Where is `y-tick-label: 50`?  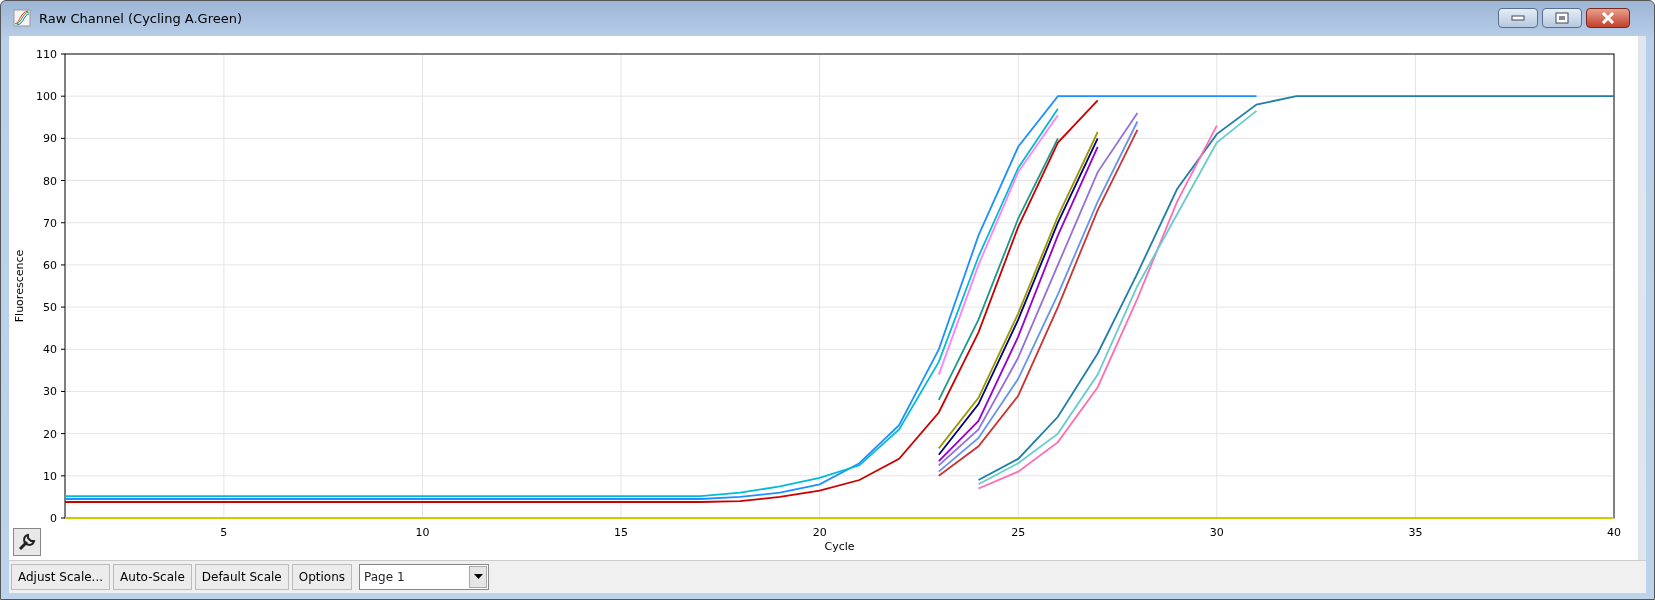 y-tick-label: 50 is located at coordinates (50, 308).